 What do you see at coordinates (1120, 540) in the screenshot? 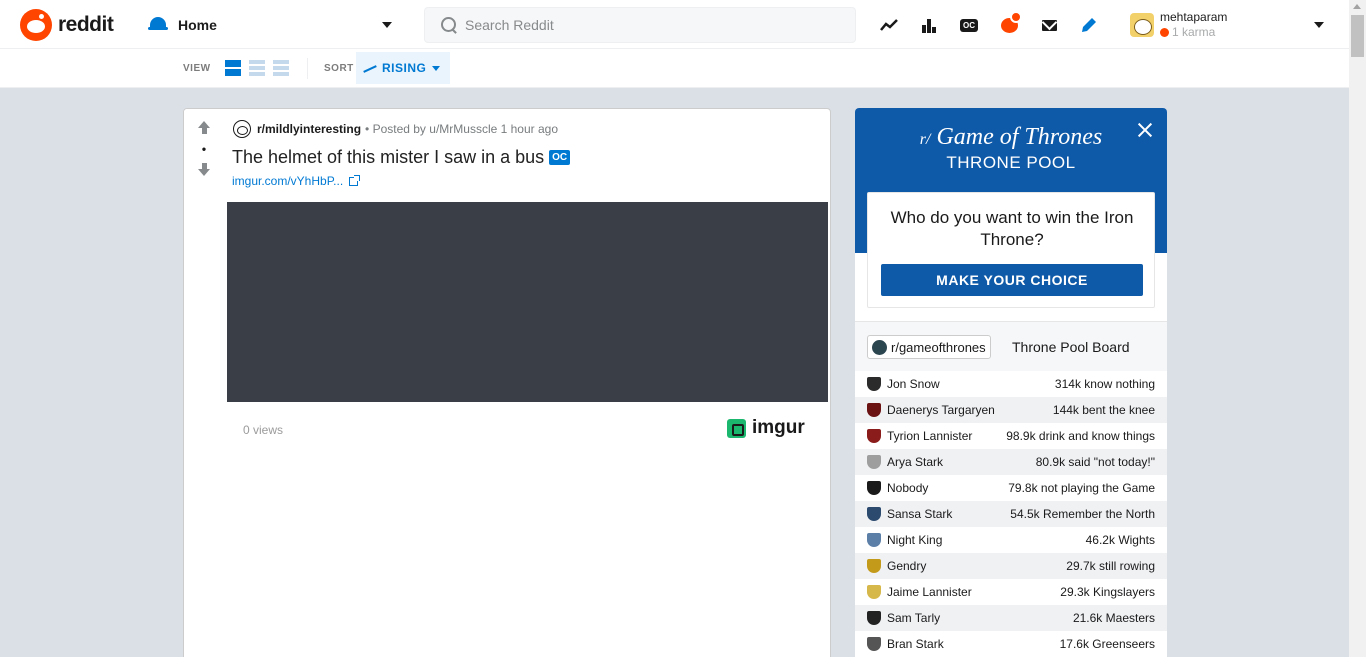
I see `board-row-stat: 46.2k Wights` at bounding box center [1120, 540].